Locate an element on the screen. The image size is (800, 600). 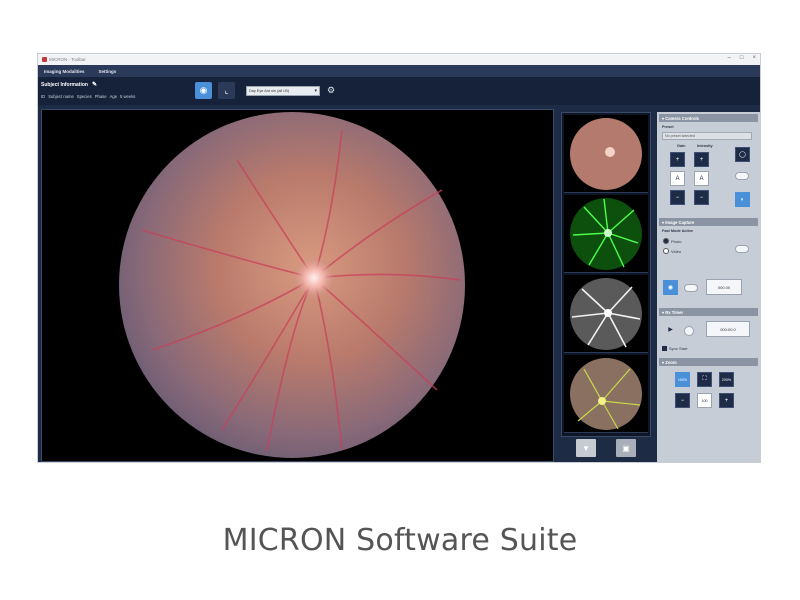
thumbnail-color-image is located at coordinates (606, 154).